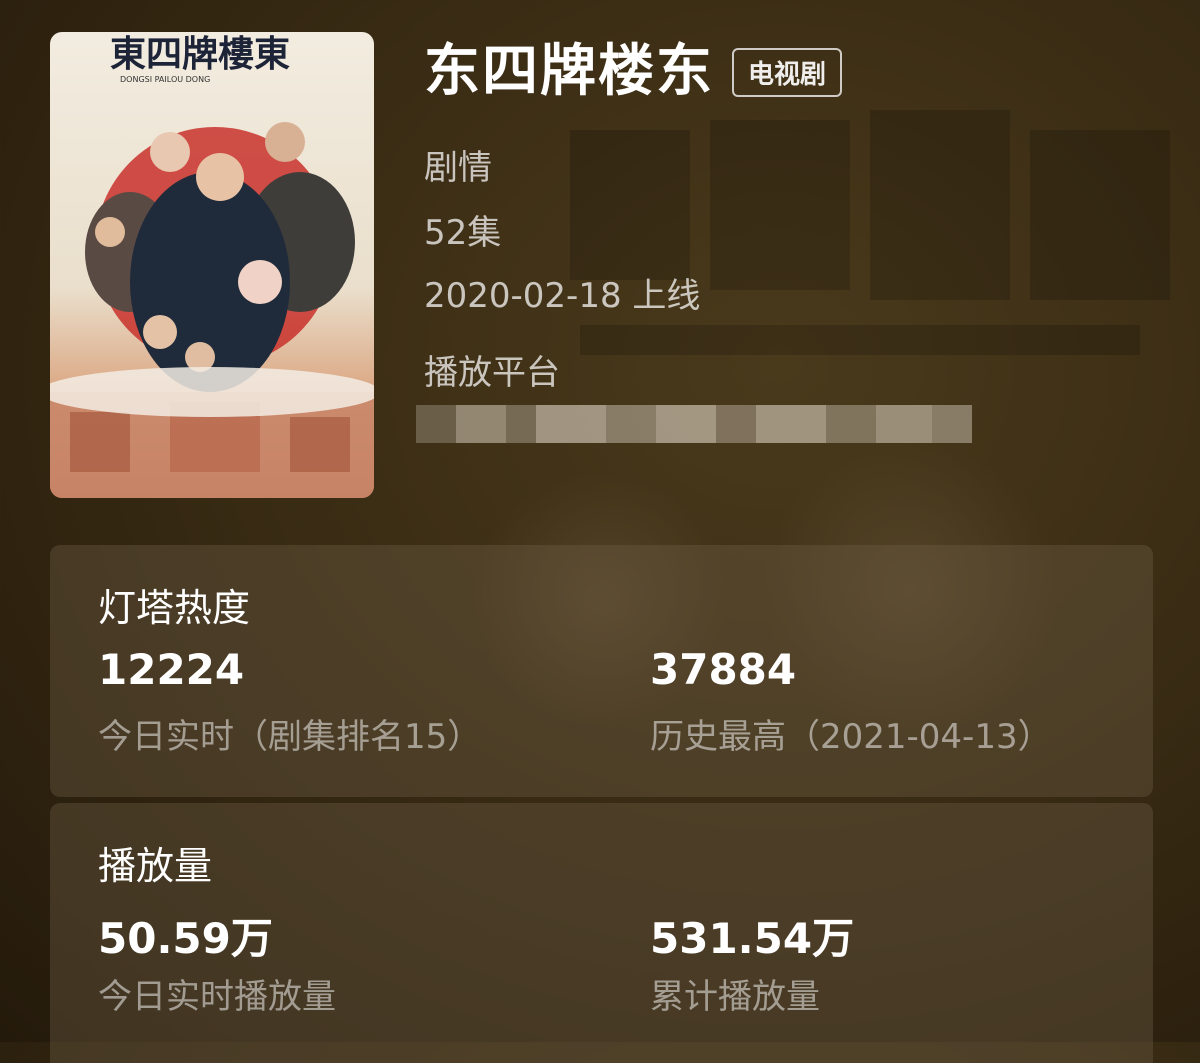  What do you see at coordinates (290, 737) in the screenshot?
I see `heat-today-label: 今日实时（剧集排名15）` at bounding box center [290, 737].